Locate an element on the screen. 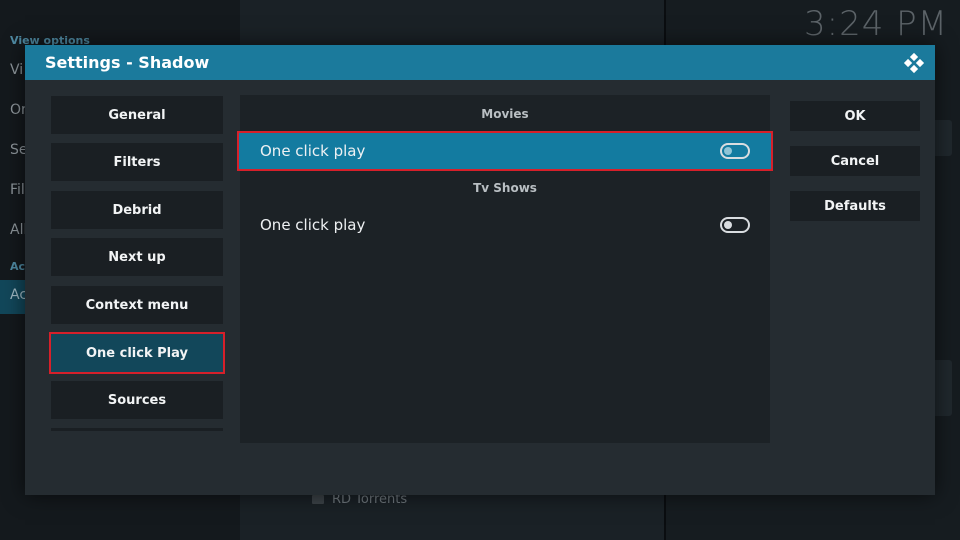  dialog-title-bar: Settings - Shadow is located at coordinates (480, 62).